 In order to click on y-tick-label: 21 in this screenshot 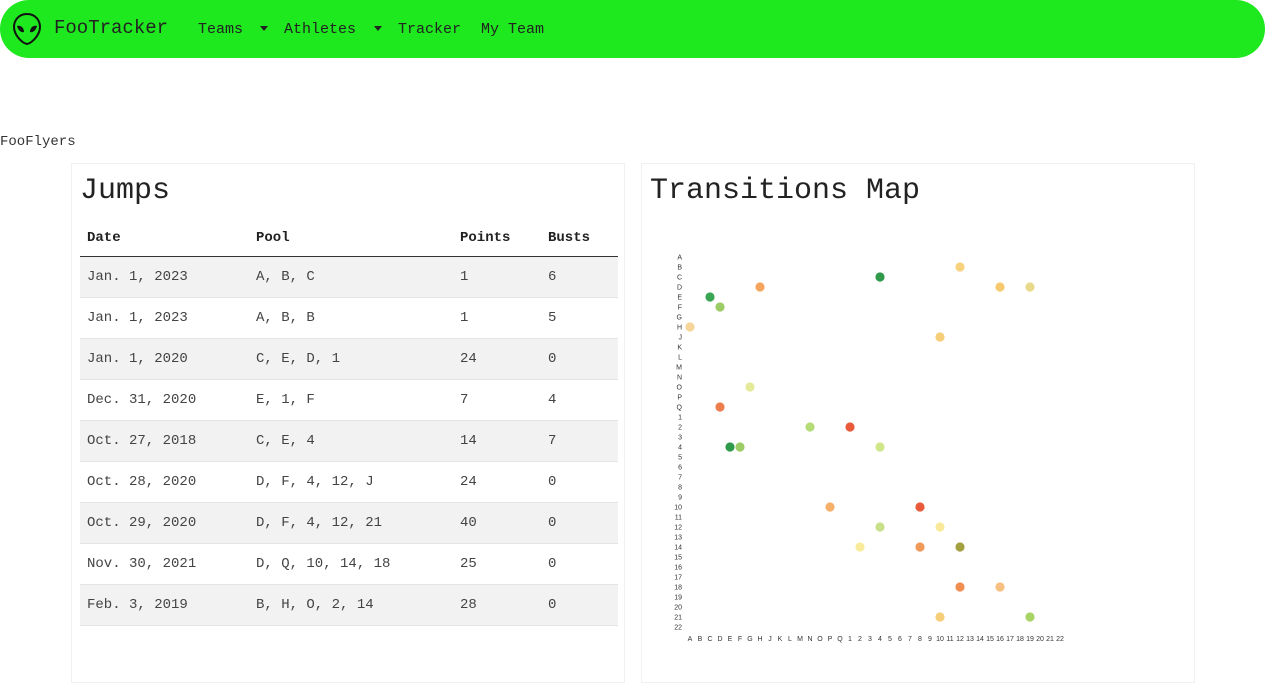, I will do `click(678, 618)`.